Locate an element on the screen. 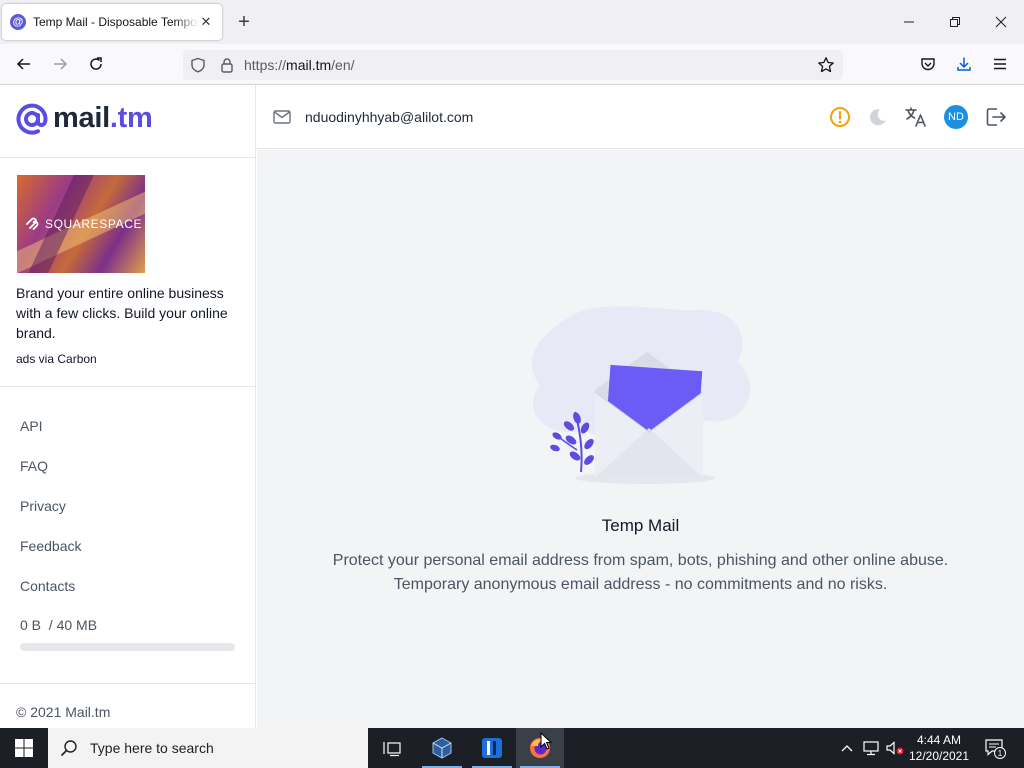  tracking-shield-icon is located at coordinates (198, 65).